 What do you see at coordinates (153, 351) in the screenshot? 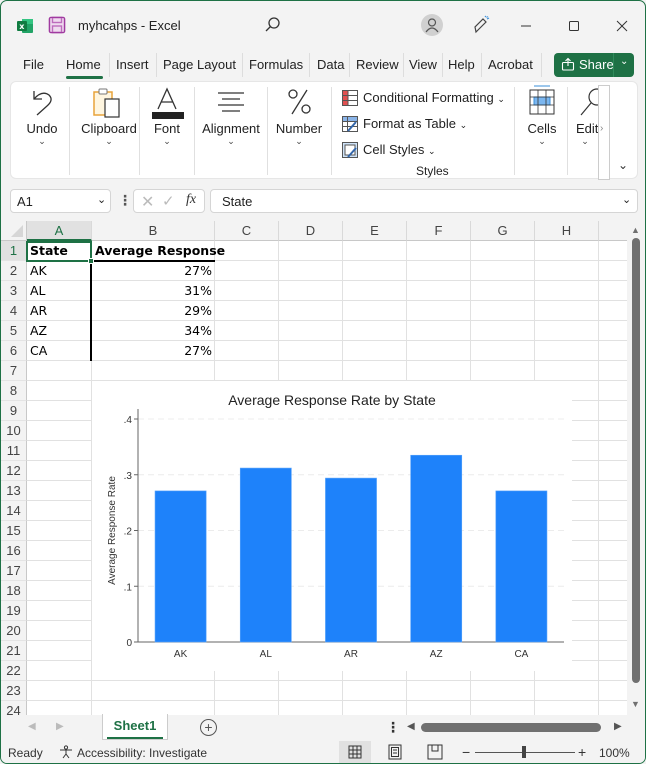
I see `cell-b6: 27%` at bounding box center [153, 351].